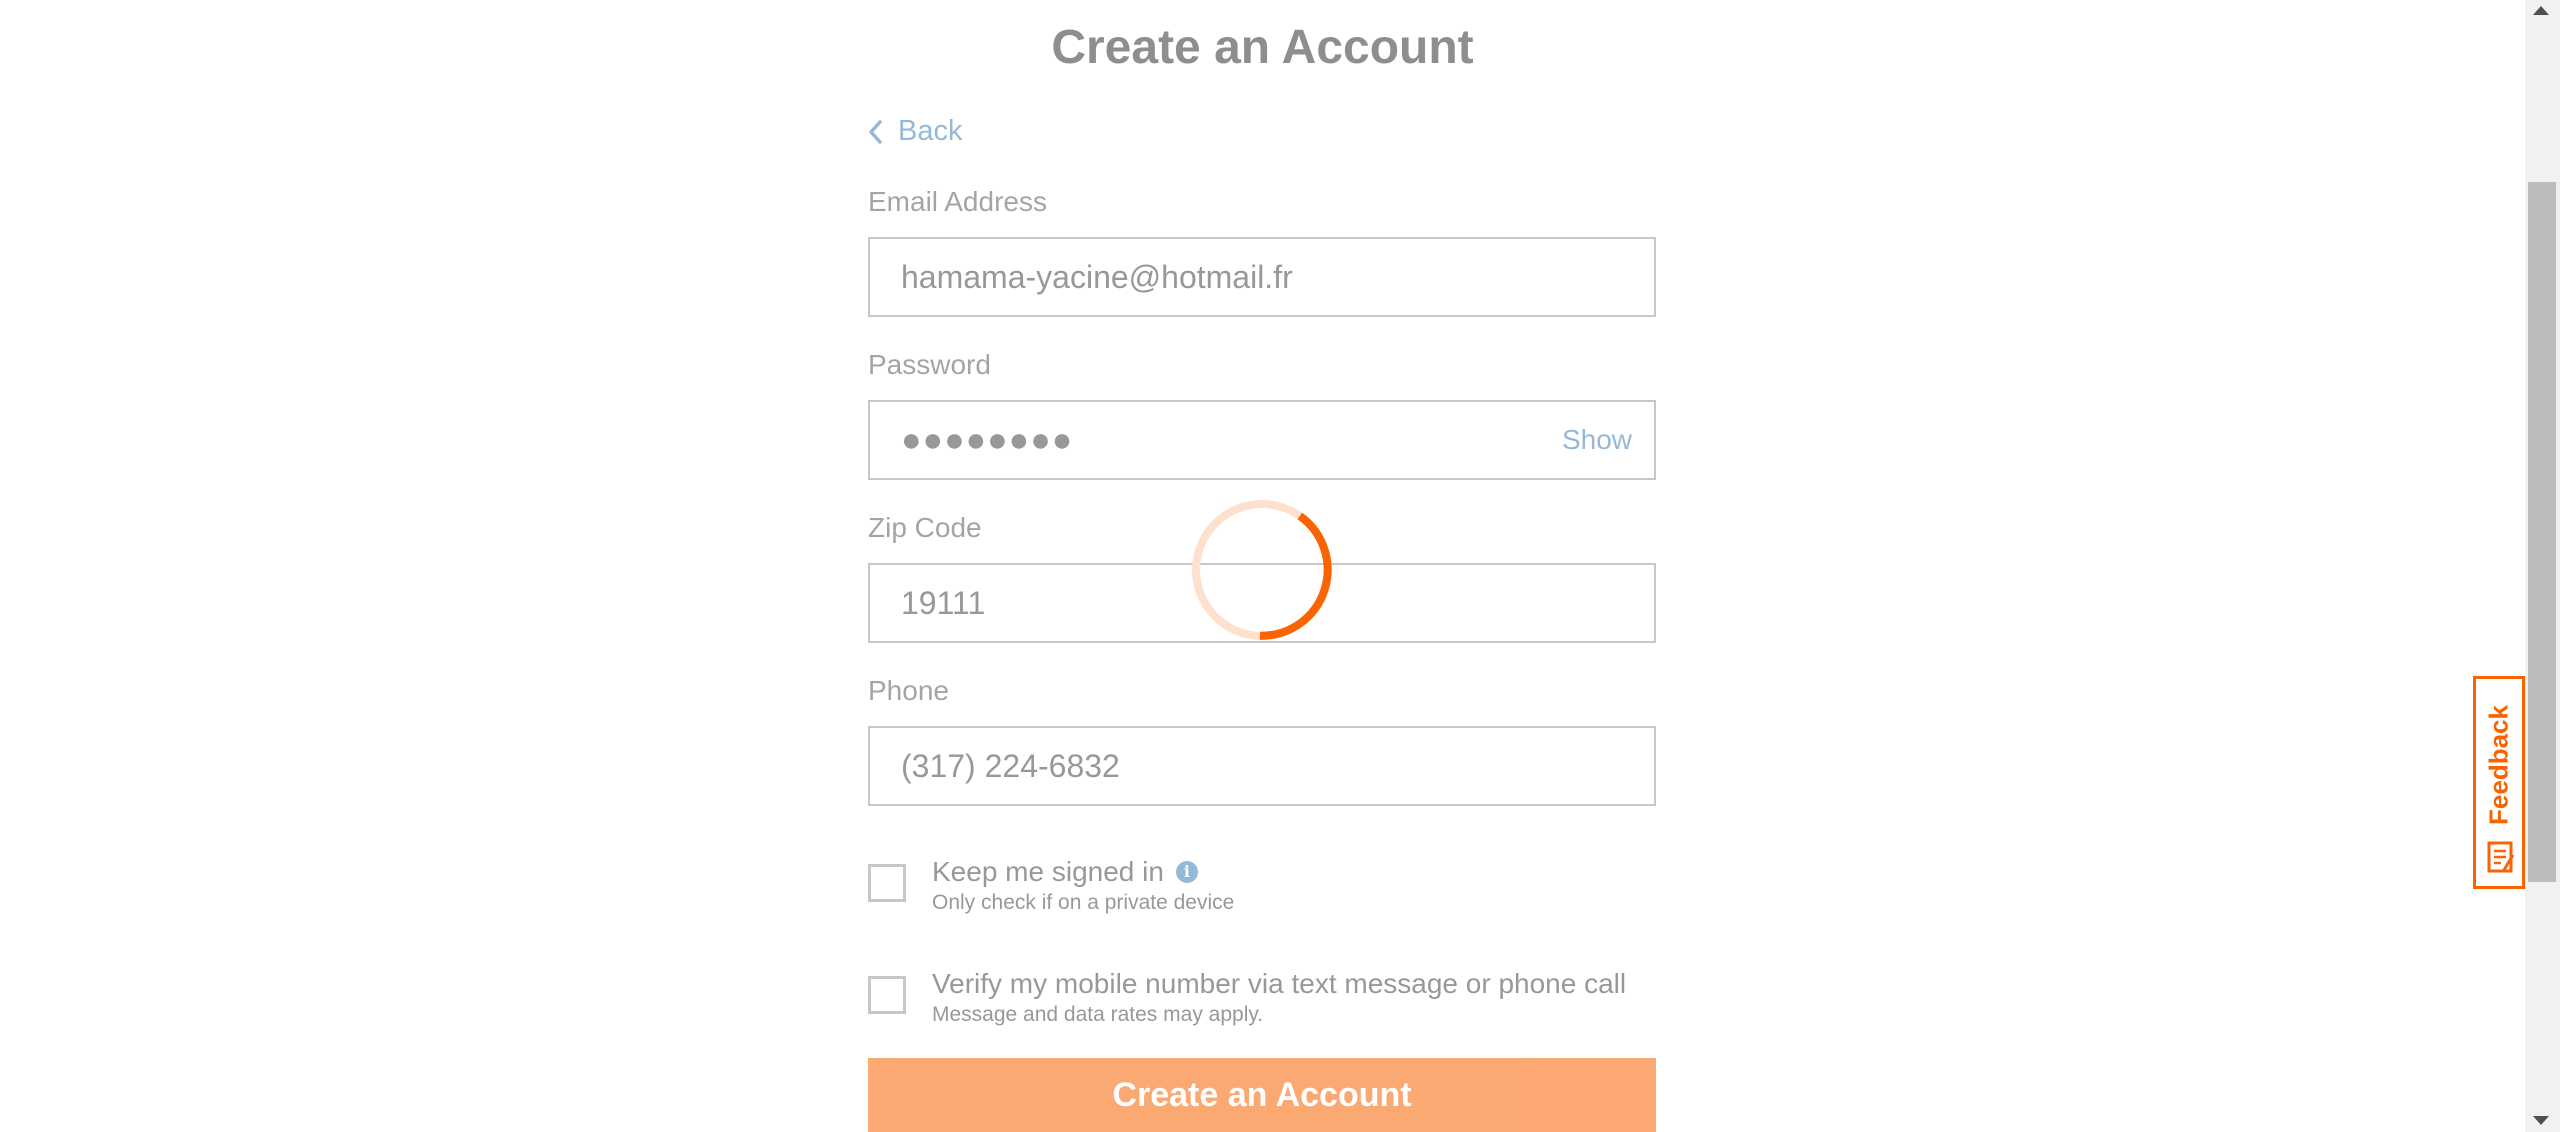 The image size is (2560, 1132). I want to click on zip-value: 19111, so click(943, 603).